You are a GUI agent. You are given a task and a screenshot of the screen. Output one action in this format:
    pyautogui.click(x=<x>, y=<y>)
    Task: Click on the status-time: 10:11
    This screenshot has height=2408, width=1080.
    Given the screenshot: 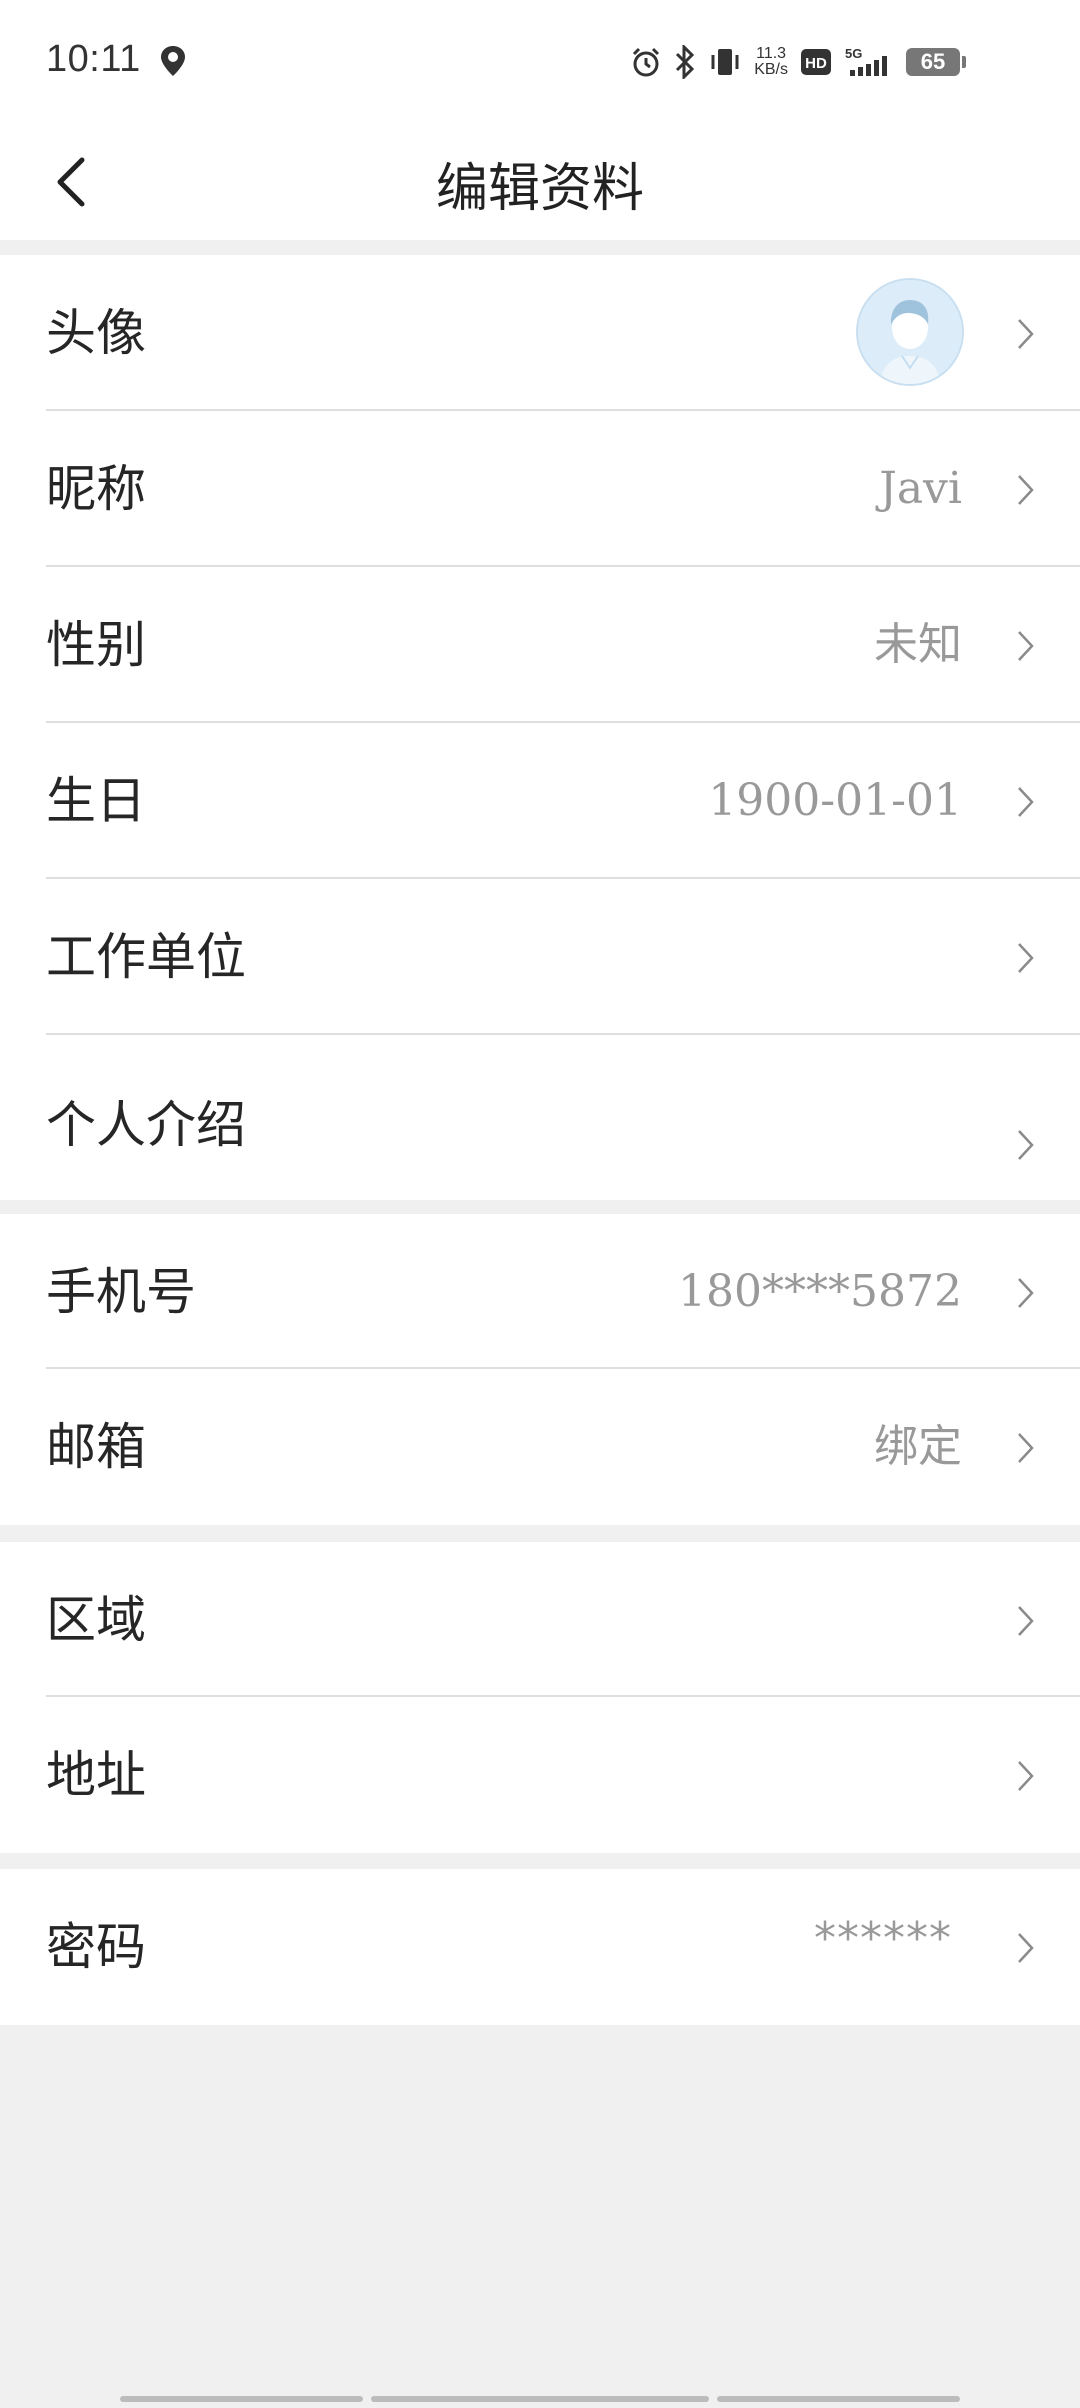 What is the action you would take?
    pyautogui.click(x=93, y=59)
    